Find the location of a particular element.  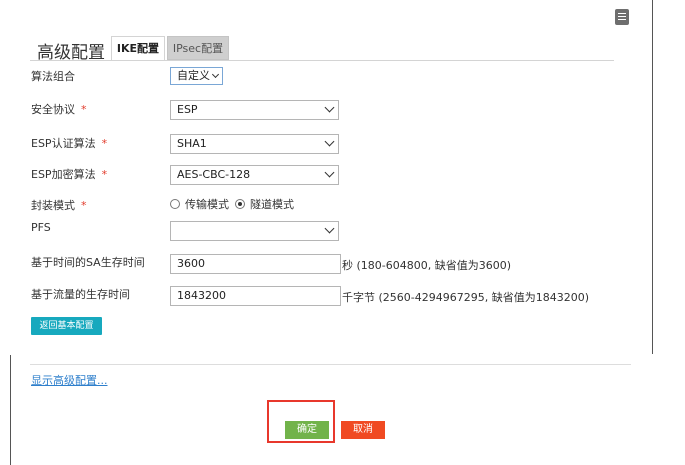

security-protocol-select: ESP is located at coordinates (254, 110).